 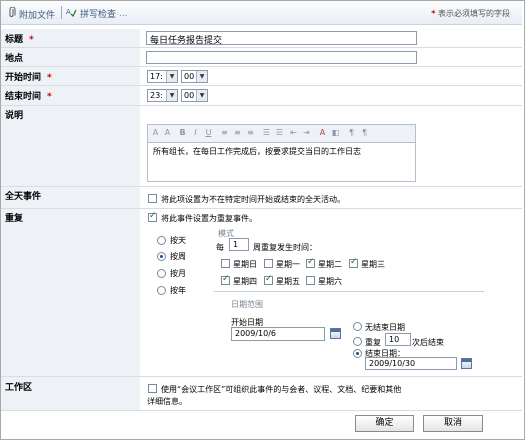 I want to click on rich-text-toolbar: A A B I U ≡ ≡ ≡ ☰ ☰ ⇤ ⇥ A ◧ ¶ ¶, so click(x=281, y=133).